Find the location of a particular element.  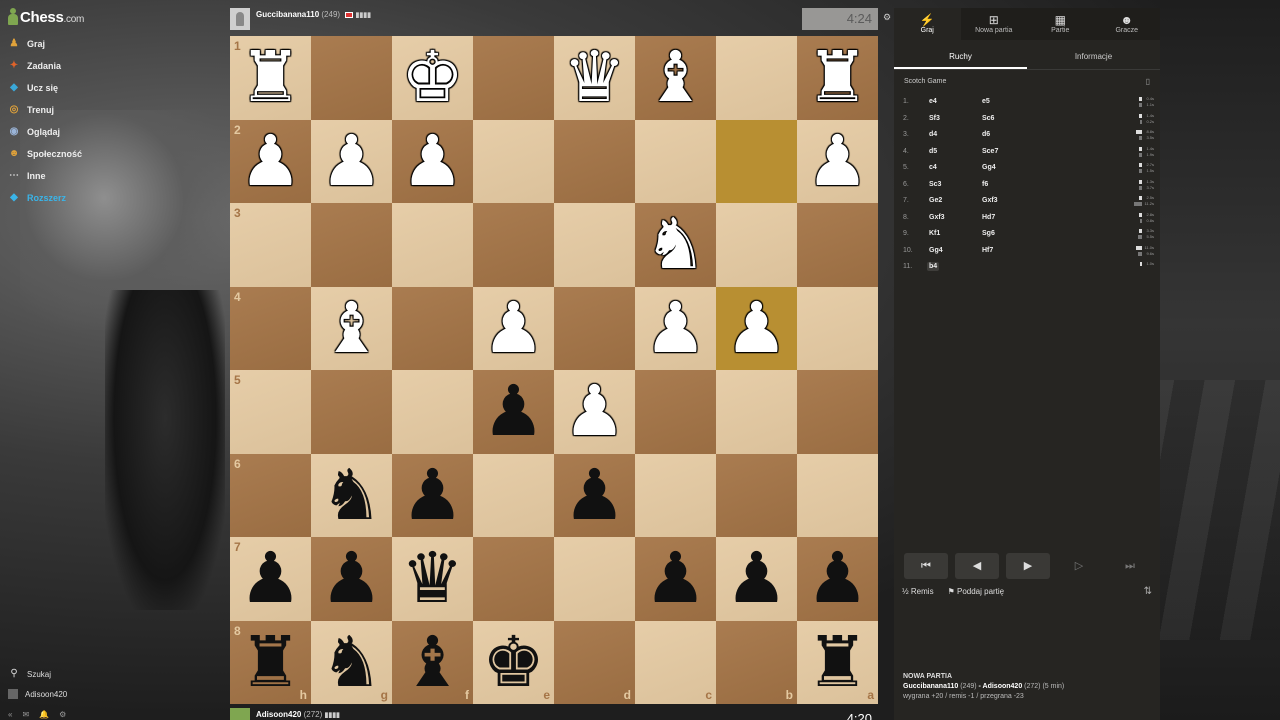

tab-graj: ⚡ Graj is located at coordinates (927, 24).